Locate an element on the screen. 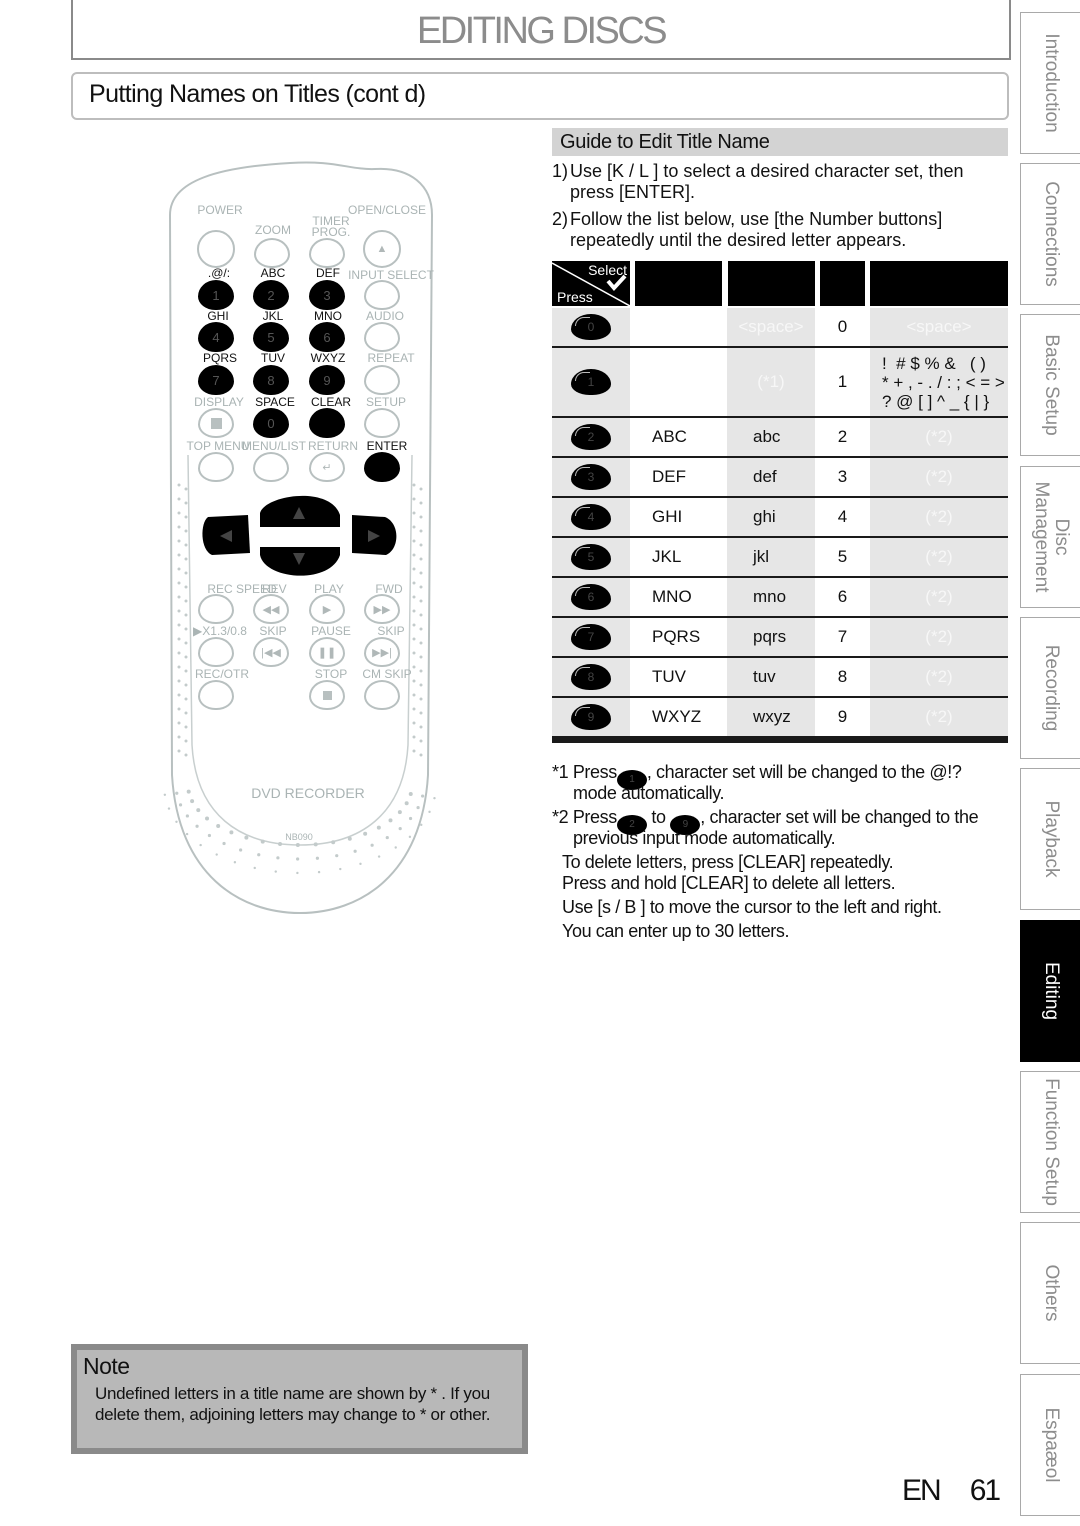 The width and height of the screenshot is (1080, 1526). table-row: 9 WXYZ wxyz 9 (*2) is located at coordinates (780, 717).